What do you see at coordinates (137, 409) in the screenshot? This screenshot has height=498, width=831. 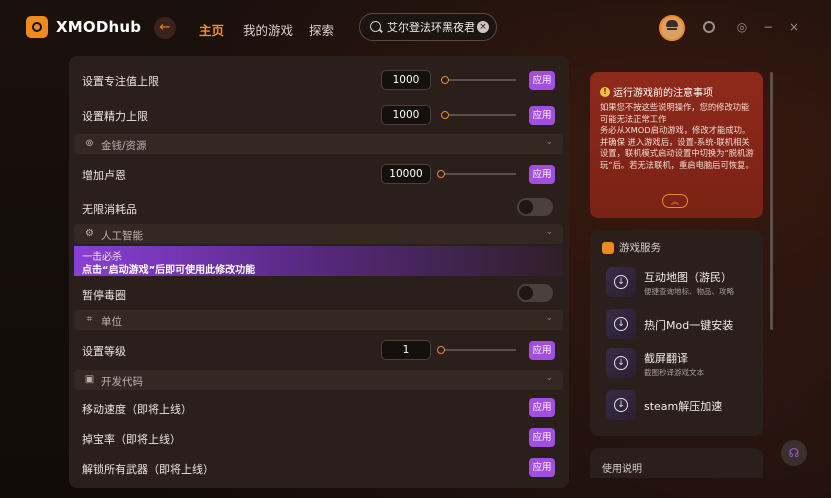 I see `setting-label: 移动速度（即将上线）` at bounding box center [137, 409].